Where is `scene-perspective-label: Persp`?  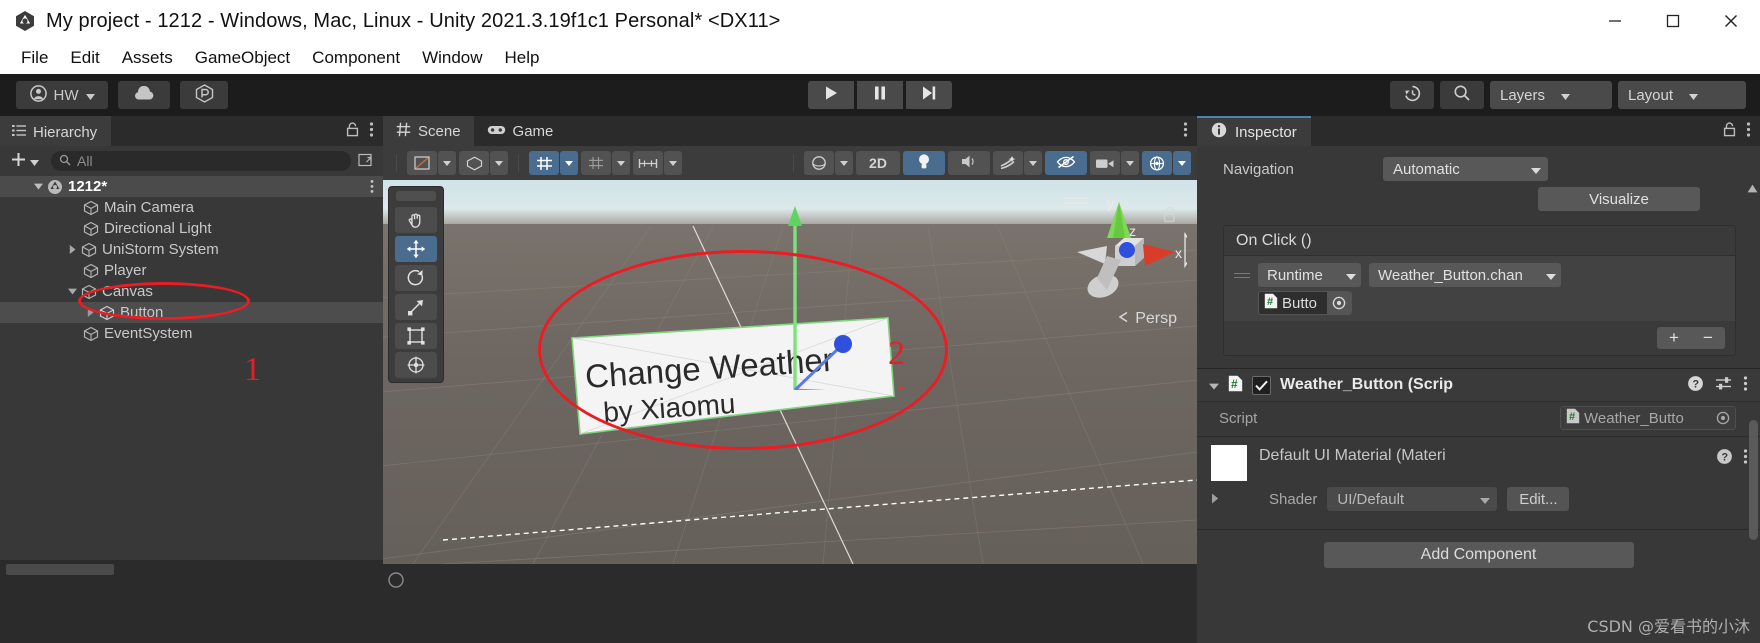
scene-perspective-label: Persp is located at coordinates (1147, 319).